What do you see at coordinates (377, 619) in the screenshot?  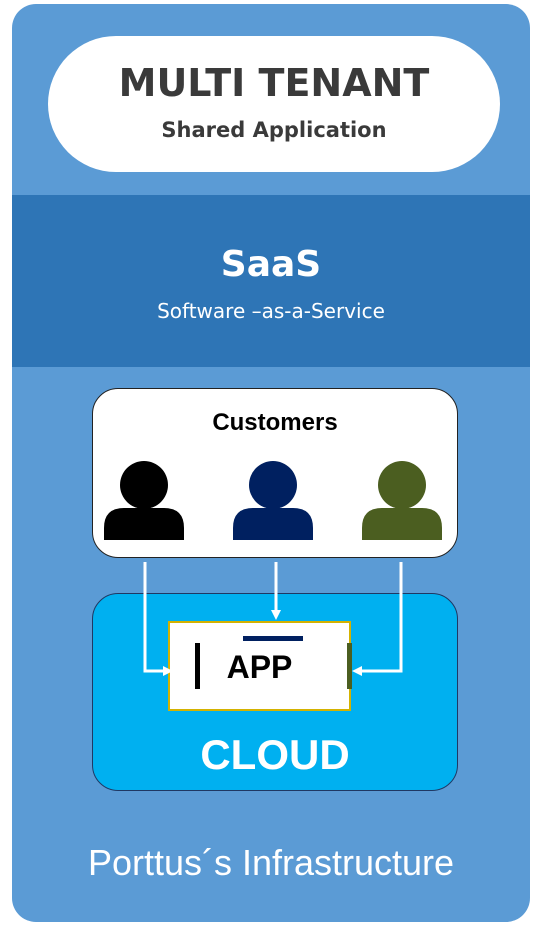 I see `arrow-right-customer-to-app` at bounding box center [377, 619].